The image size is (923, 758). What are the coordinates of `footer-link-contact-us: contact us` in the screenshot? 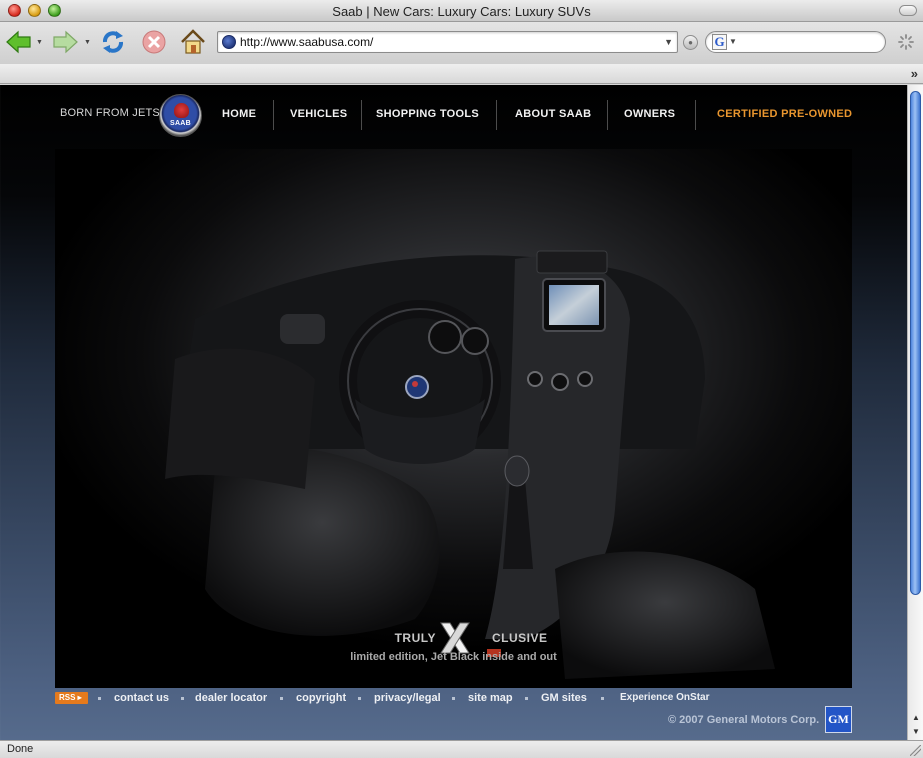 It's located at (141, 698).